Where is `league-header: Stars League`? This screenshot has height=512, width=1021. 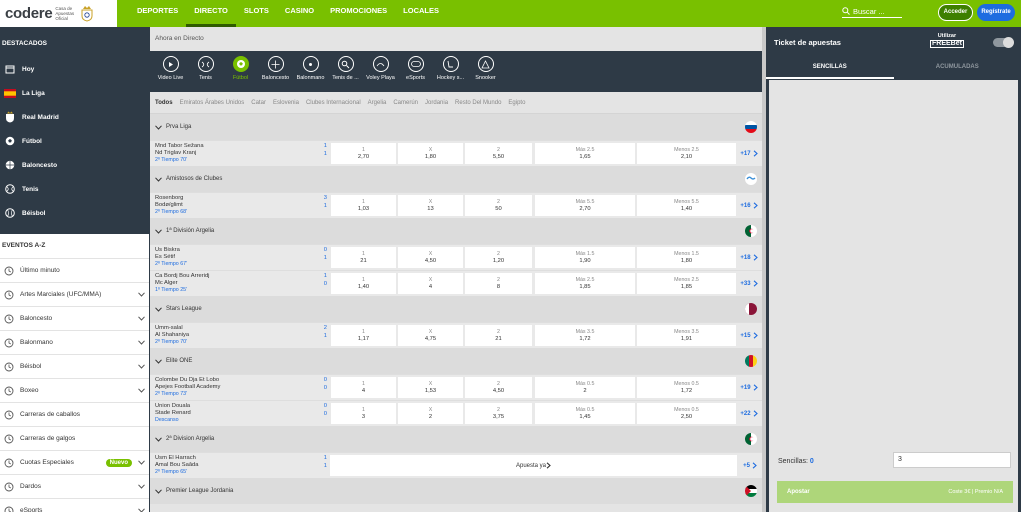 league-header: Stars League is located at coordinates (456, 309).